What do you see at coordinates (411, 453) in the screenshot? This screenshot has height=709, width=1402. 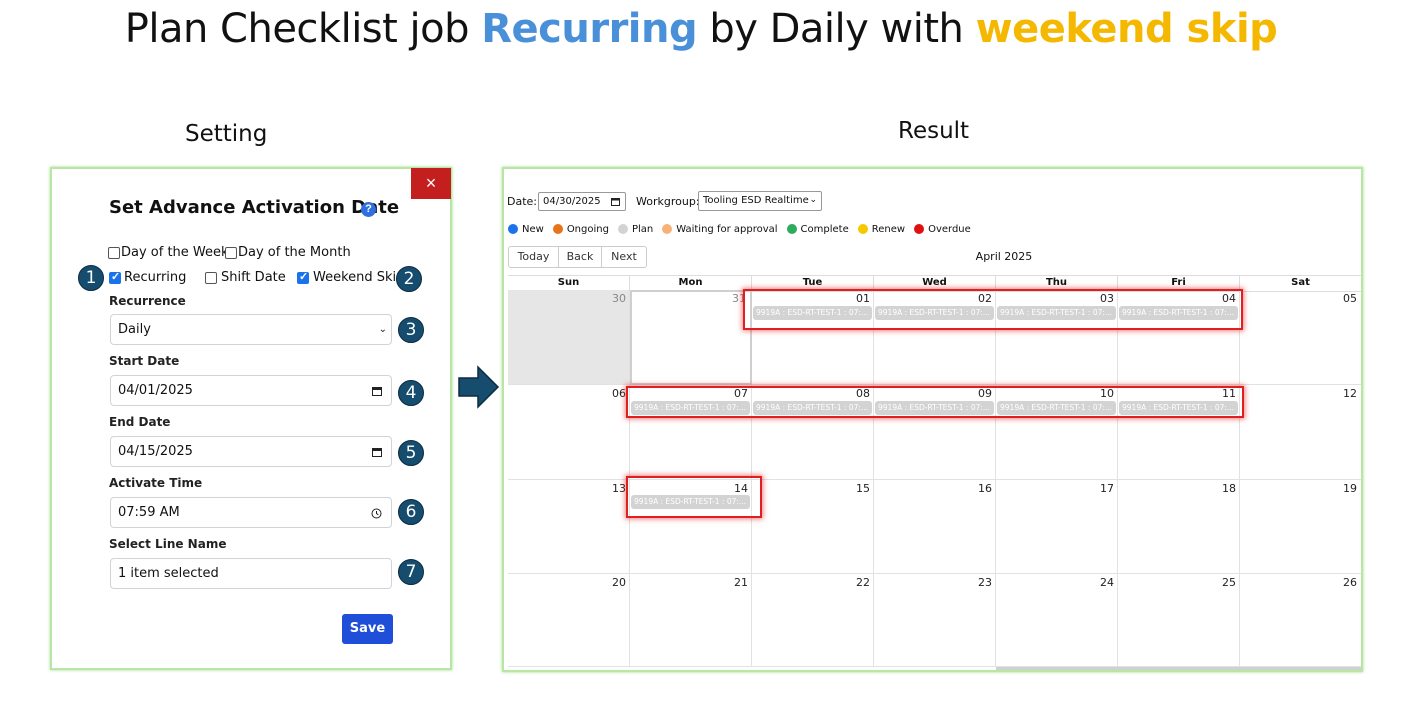 I see `step-badge-5: 5` at bounding box center [411, 453].